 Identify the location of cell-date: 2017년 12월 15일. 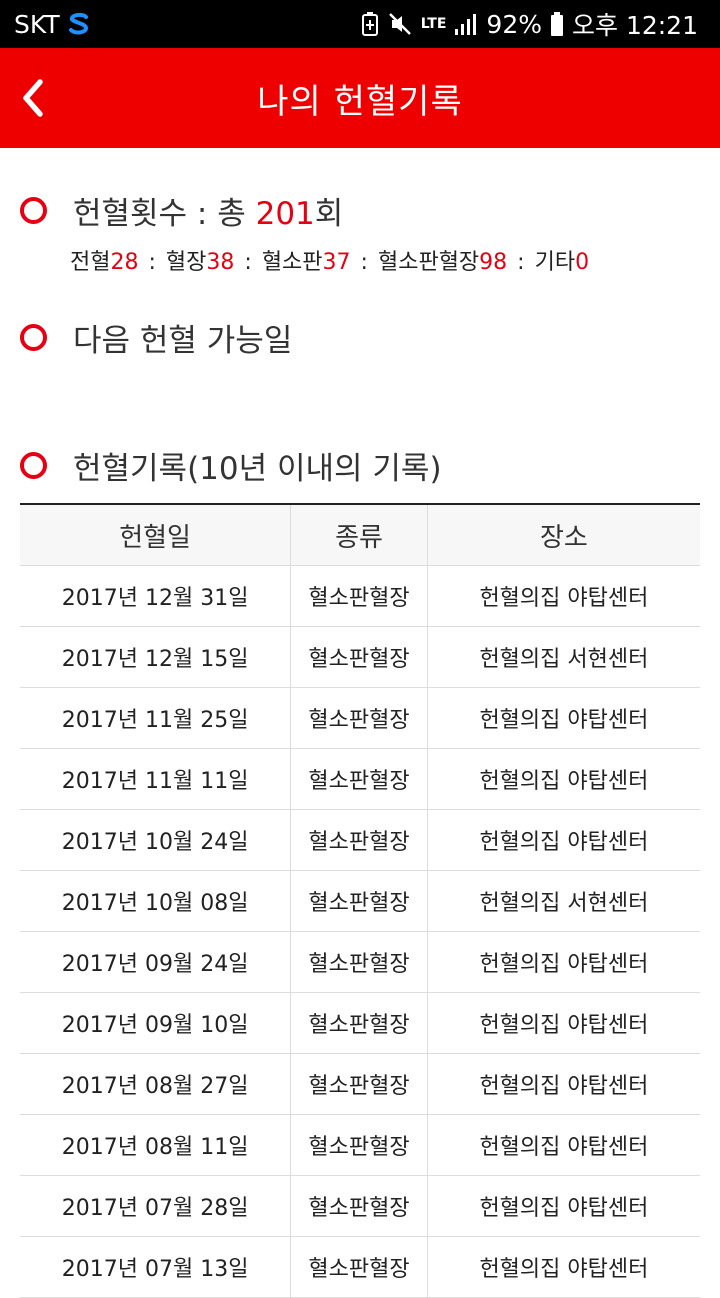
(156, 657).